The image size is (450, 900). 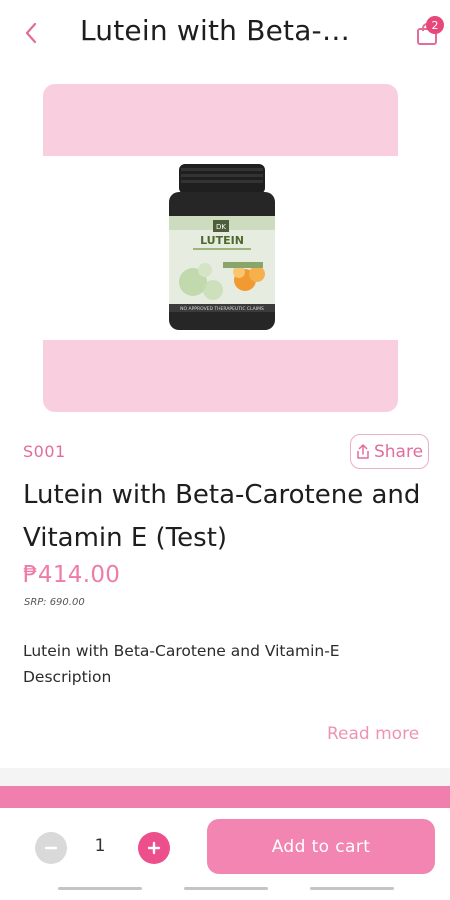 What do you see at coordinates (54, 602) in the screenshot?
I see `product-srp: SRP: 690.00` at bounding box center [54, 602].